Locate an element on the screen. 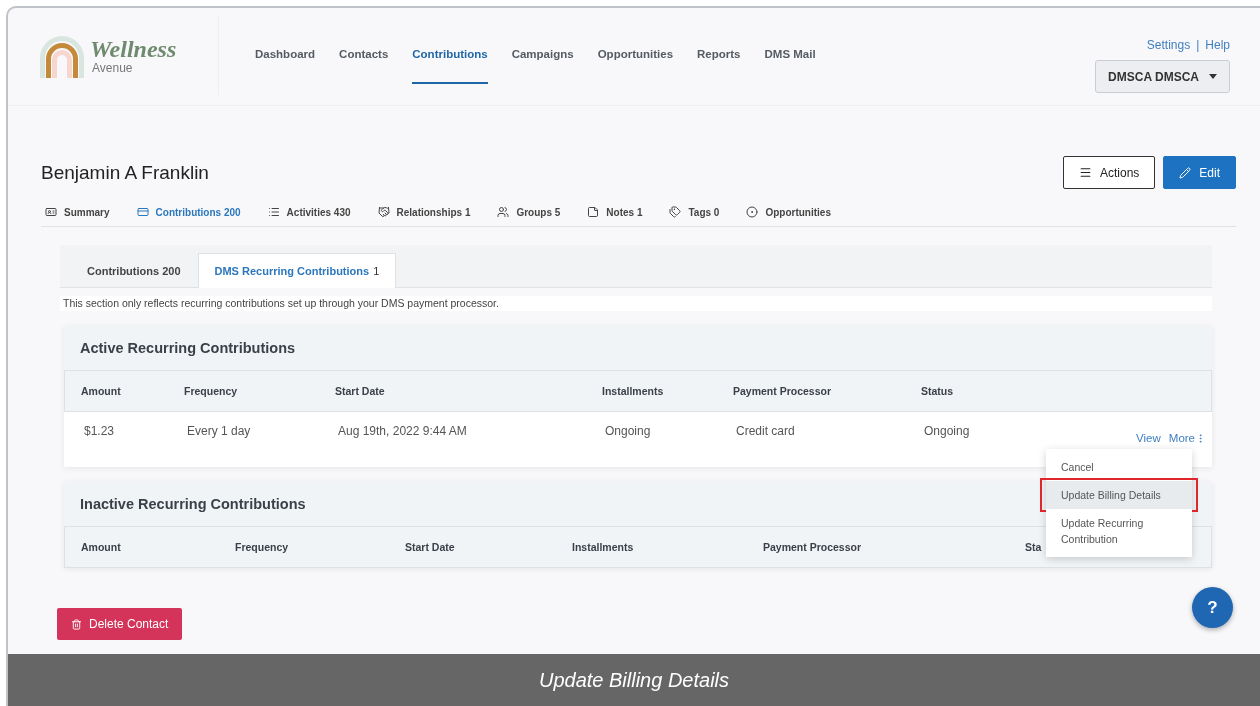 The height and width of the screenshot is (706, 1260). section-tab: Activities 430 is located at coordinates (309, 212).